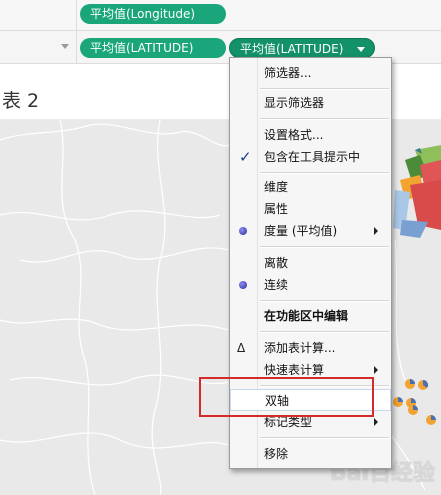 This screenshot has height=495, width=441. What do you see at coordinates (276, 209) in the screenshot?
I see `menu-item-label: 属性` at bounding box center [276, 209].